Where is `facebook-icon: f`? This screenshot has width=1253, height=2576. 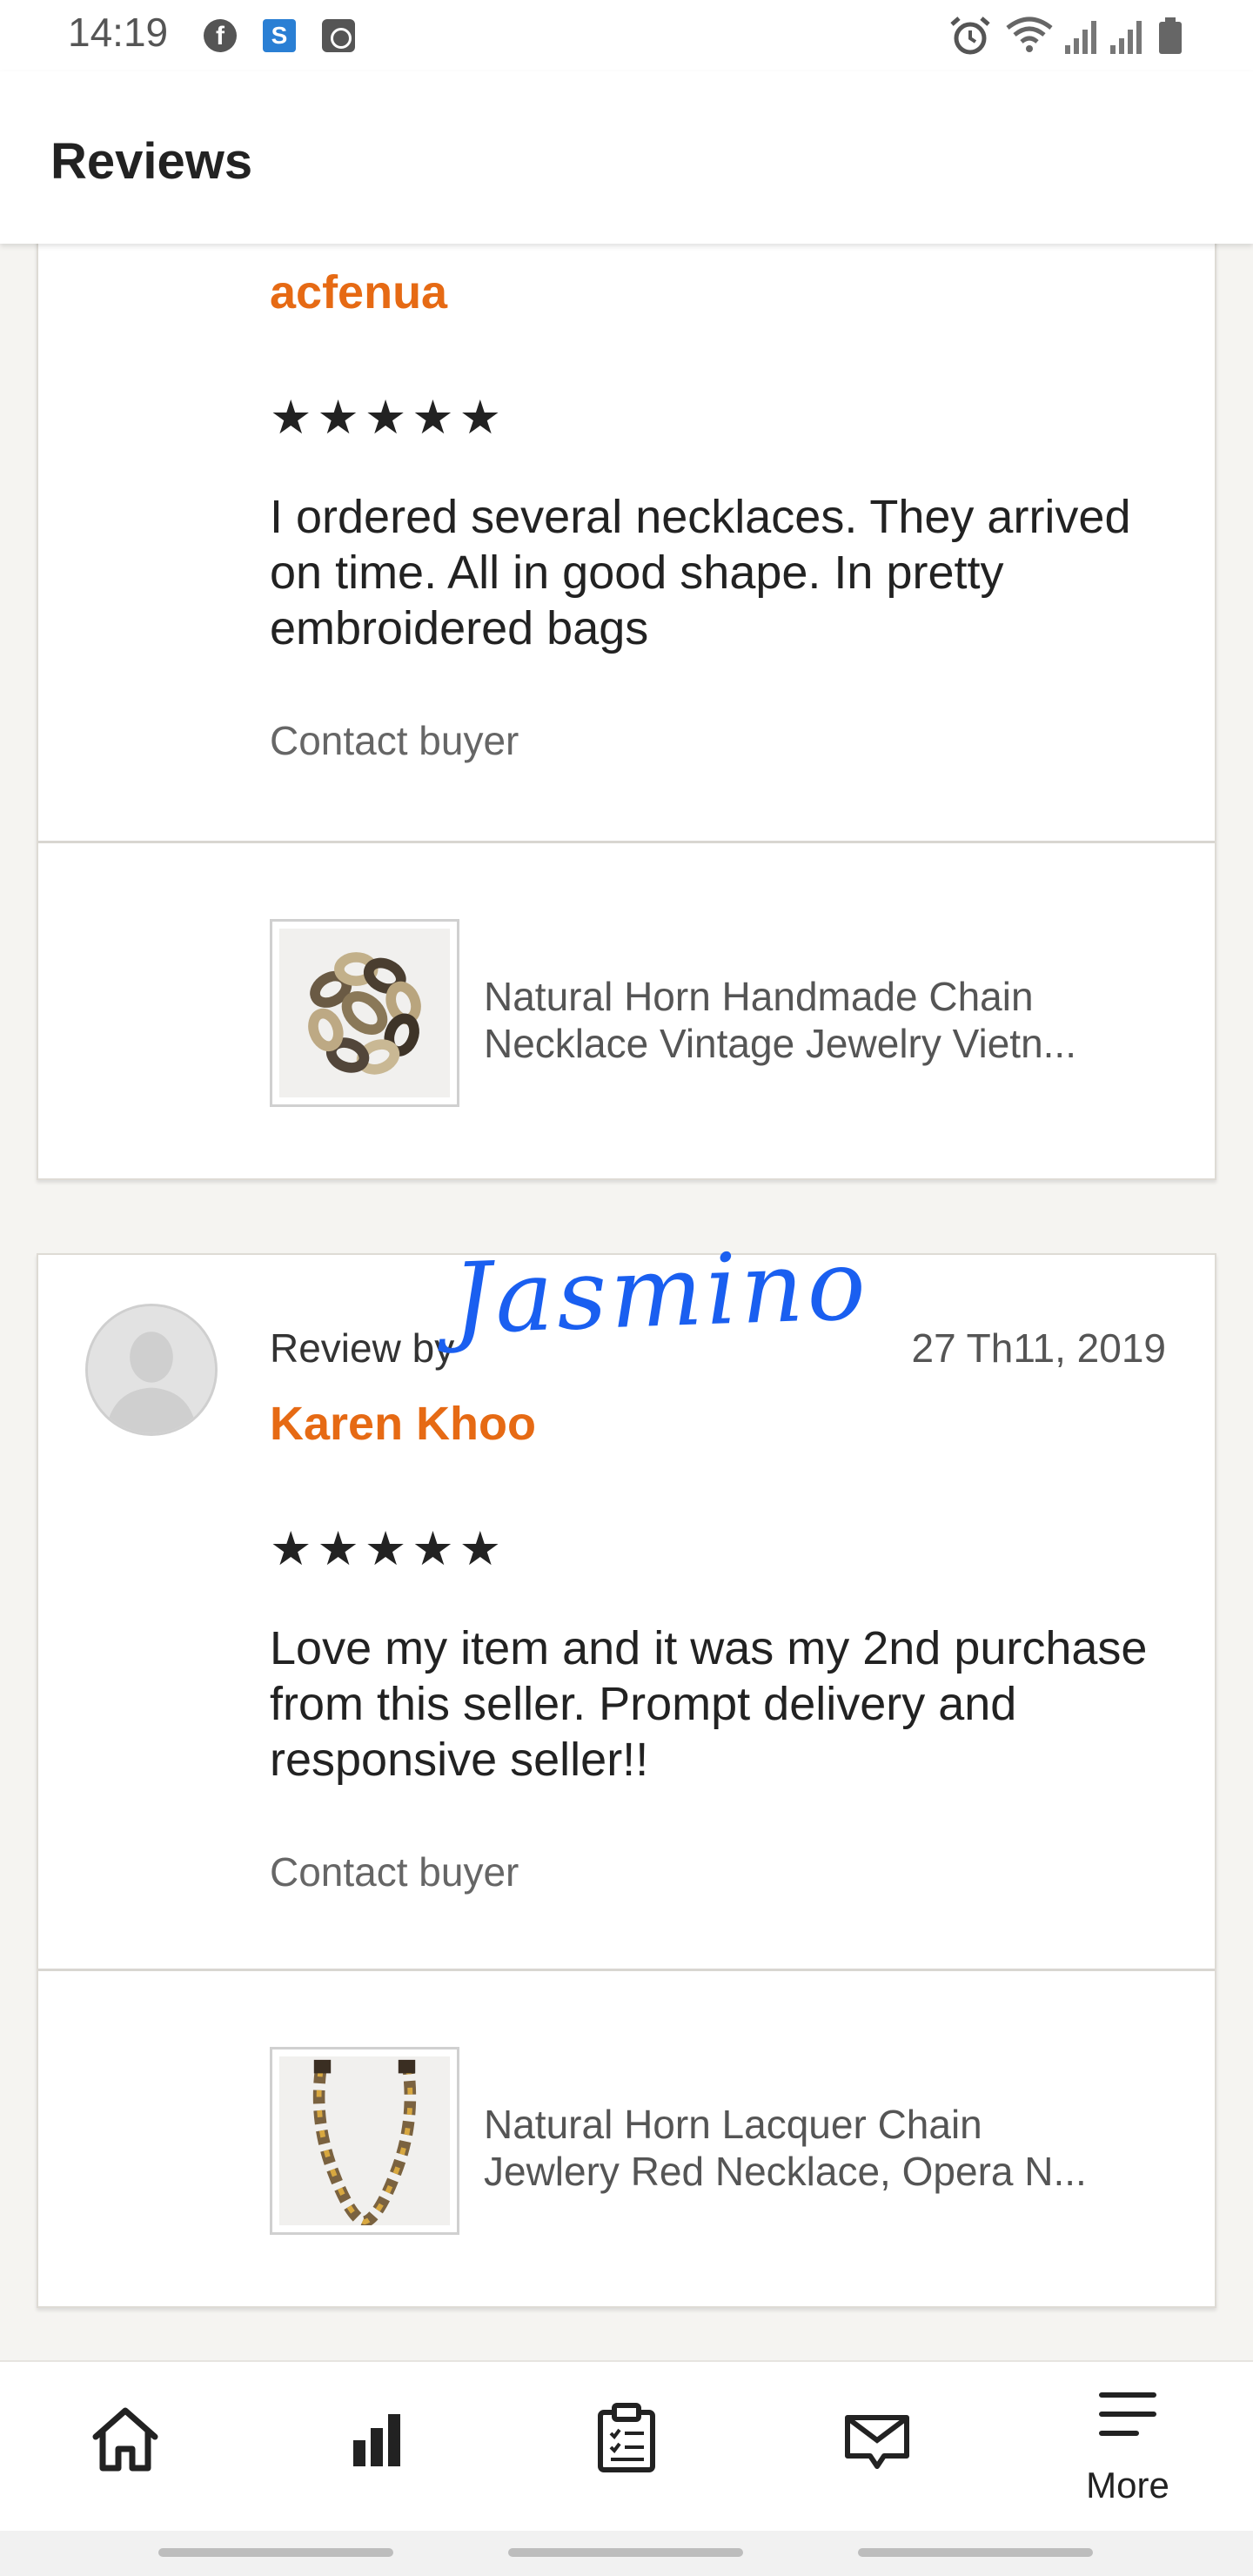
facebook-icon: f is located at coordinates (220, 35).